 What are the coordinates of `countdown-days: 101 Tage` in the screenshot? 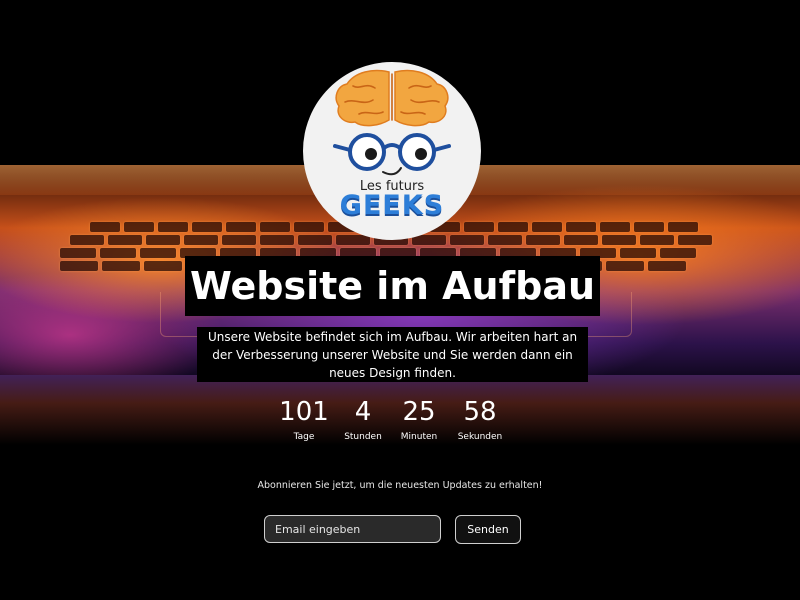 It's located at (304, 418).